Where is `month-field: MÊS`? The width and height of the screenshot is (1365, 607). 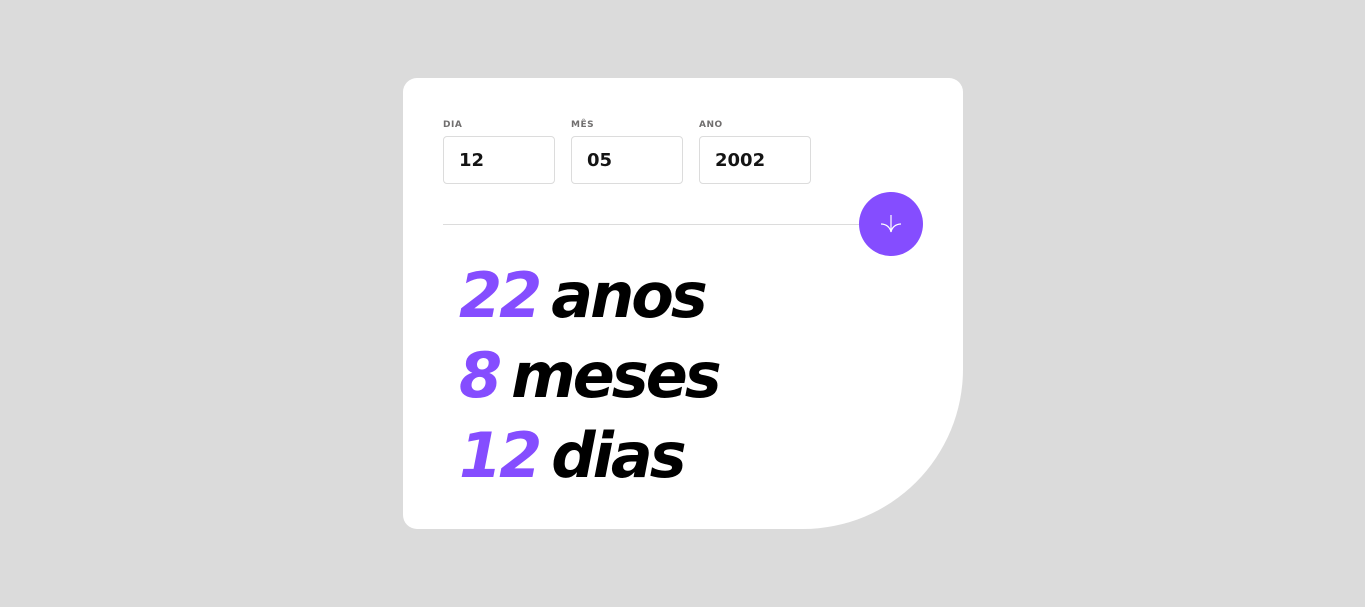 month-field: MÊS is located at coordinates (627, 152).